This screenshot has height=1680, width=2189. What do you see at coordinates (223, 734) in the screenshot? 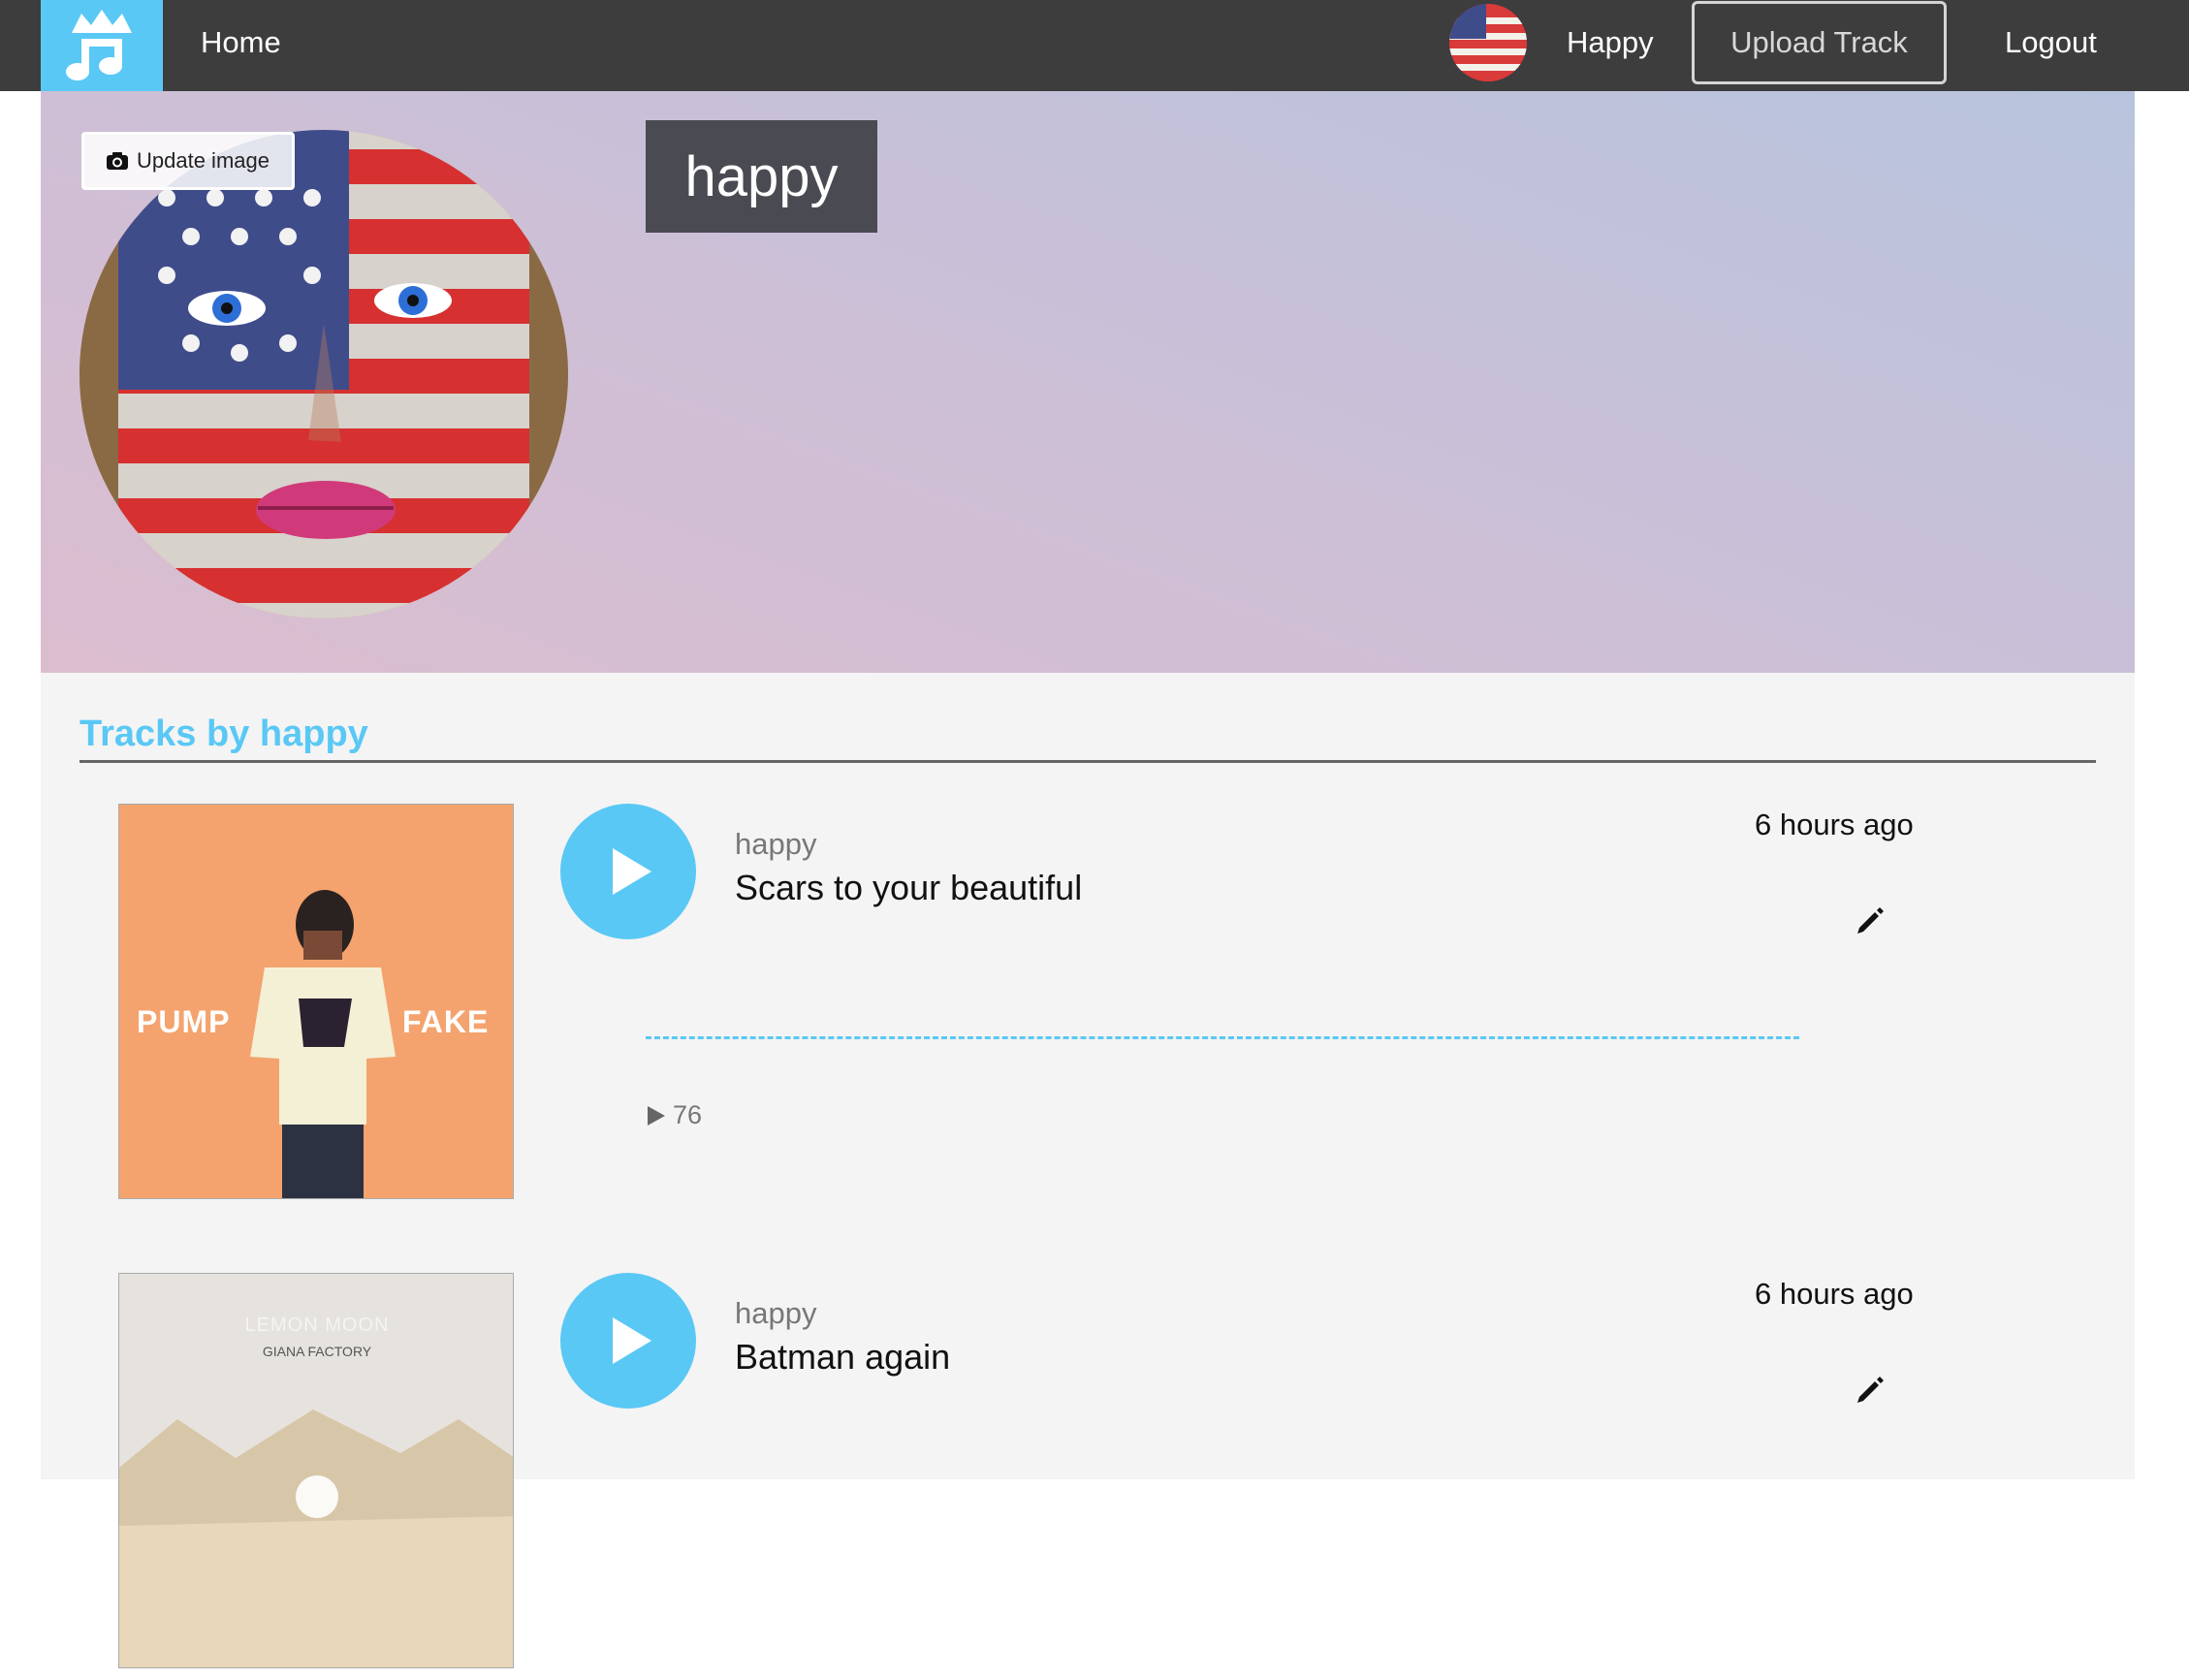
I see `tracks-section-title: Tracks by happy` at bounding box center [223, 734].